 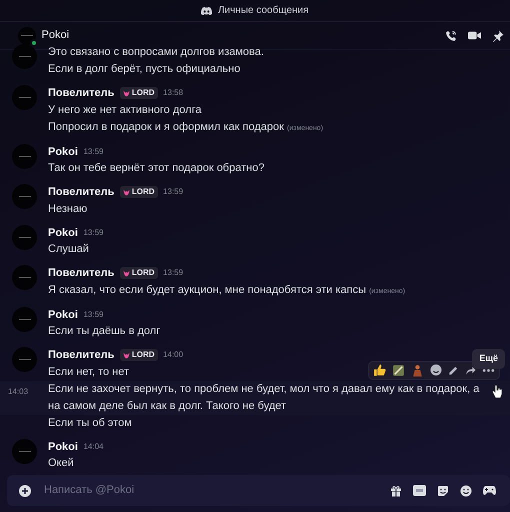 What do you see at coordinates (68, 208) in the screenshot?
I see `message-text: Незнаю` at bounding box center [68, 208].